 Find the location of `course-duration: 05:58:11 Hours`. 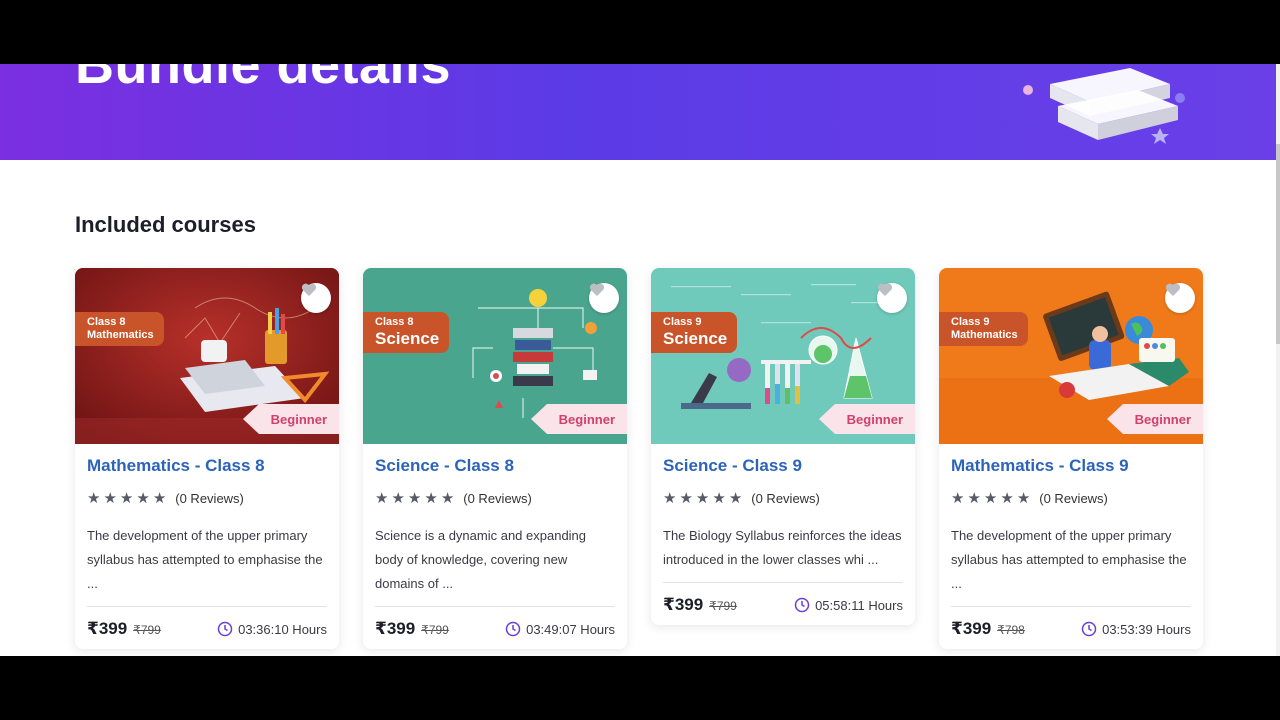

course-duration: 05:58:11 Hours is located at coordinates (848, 605).